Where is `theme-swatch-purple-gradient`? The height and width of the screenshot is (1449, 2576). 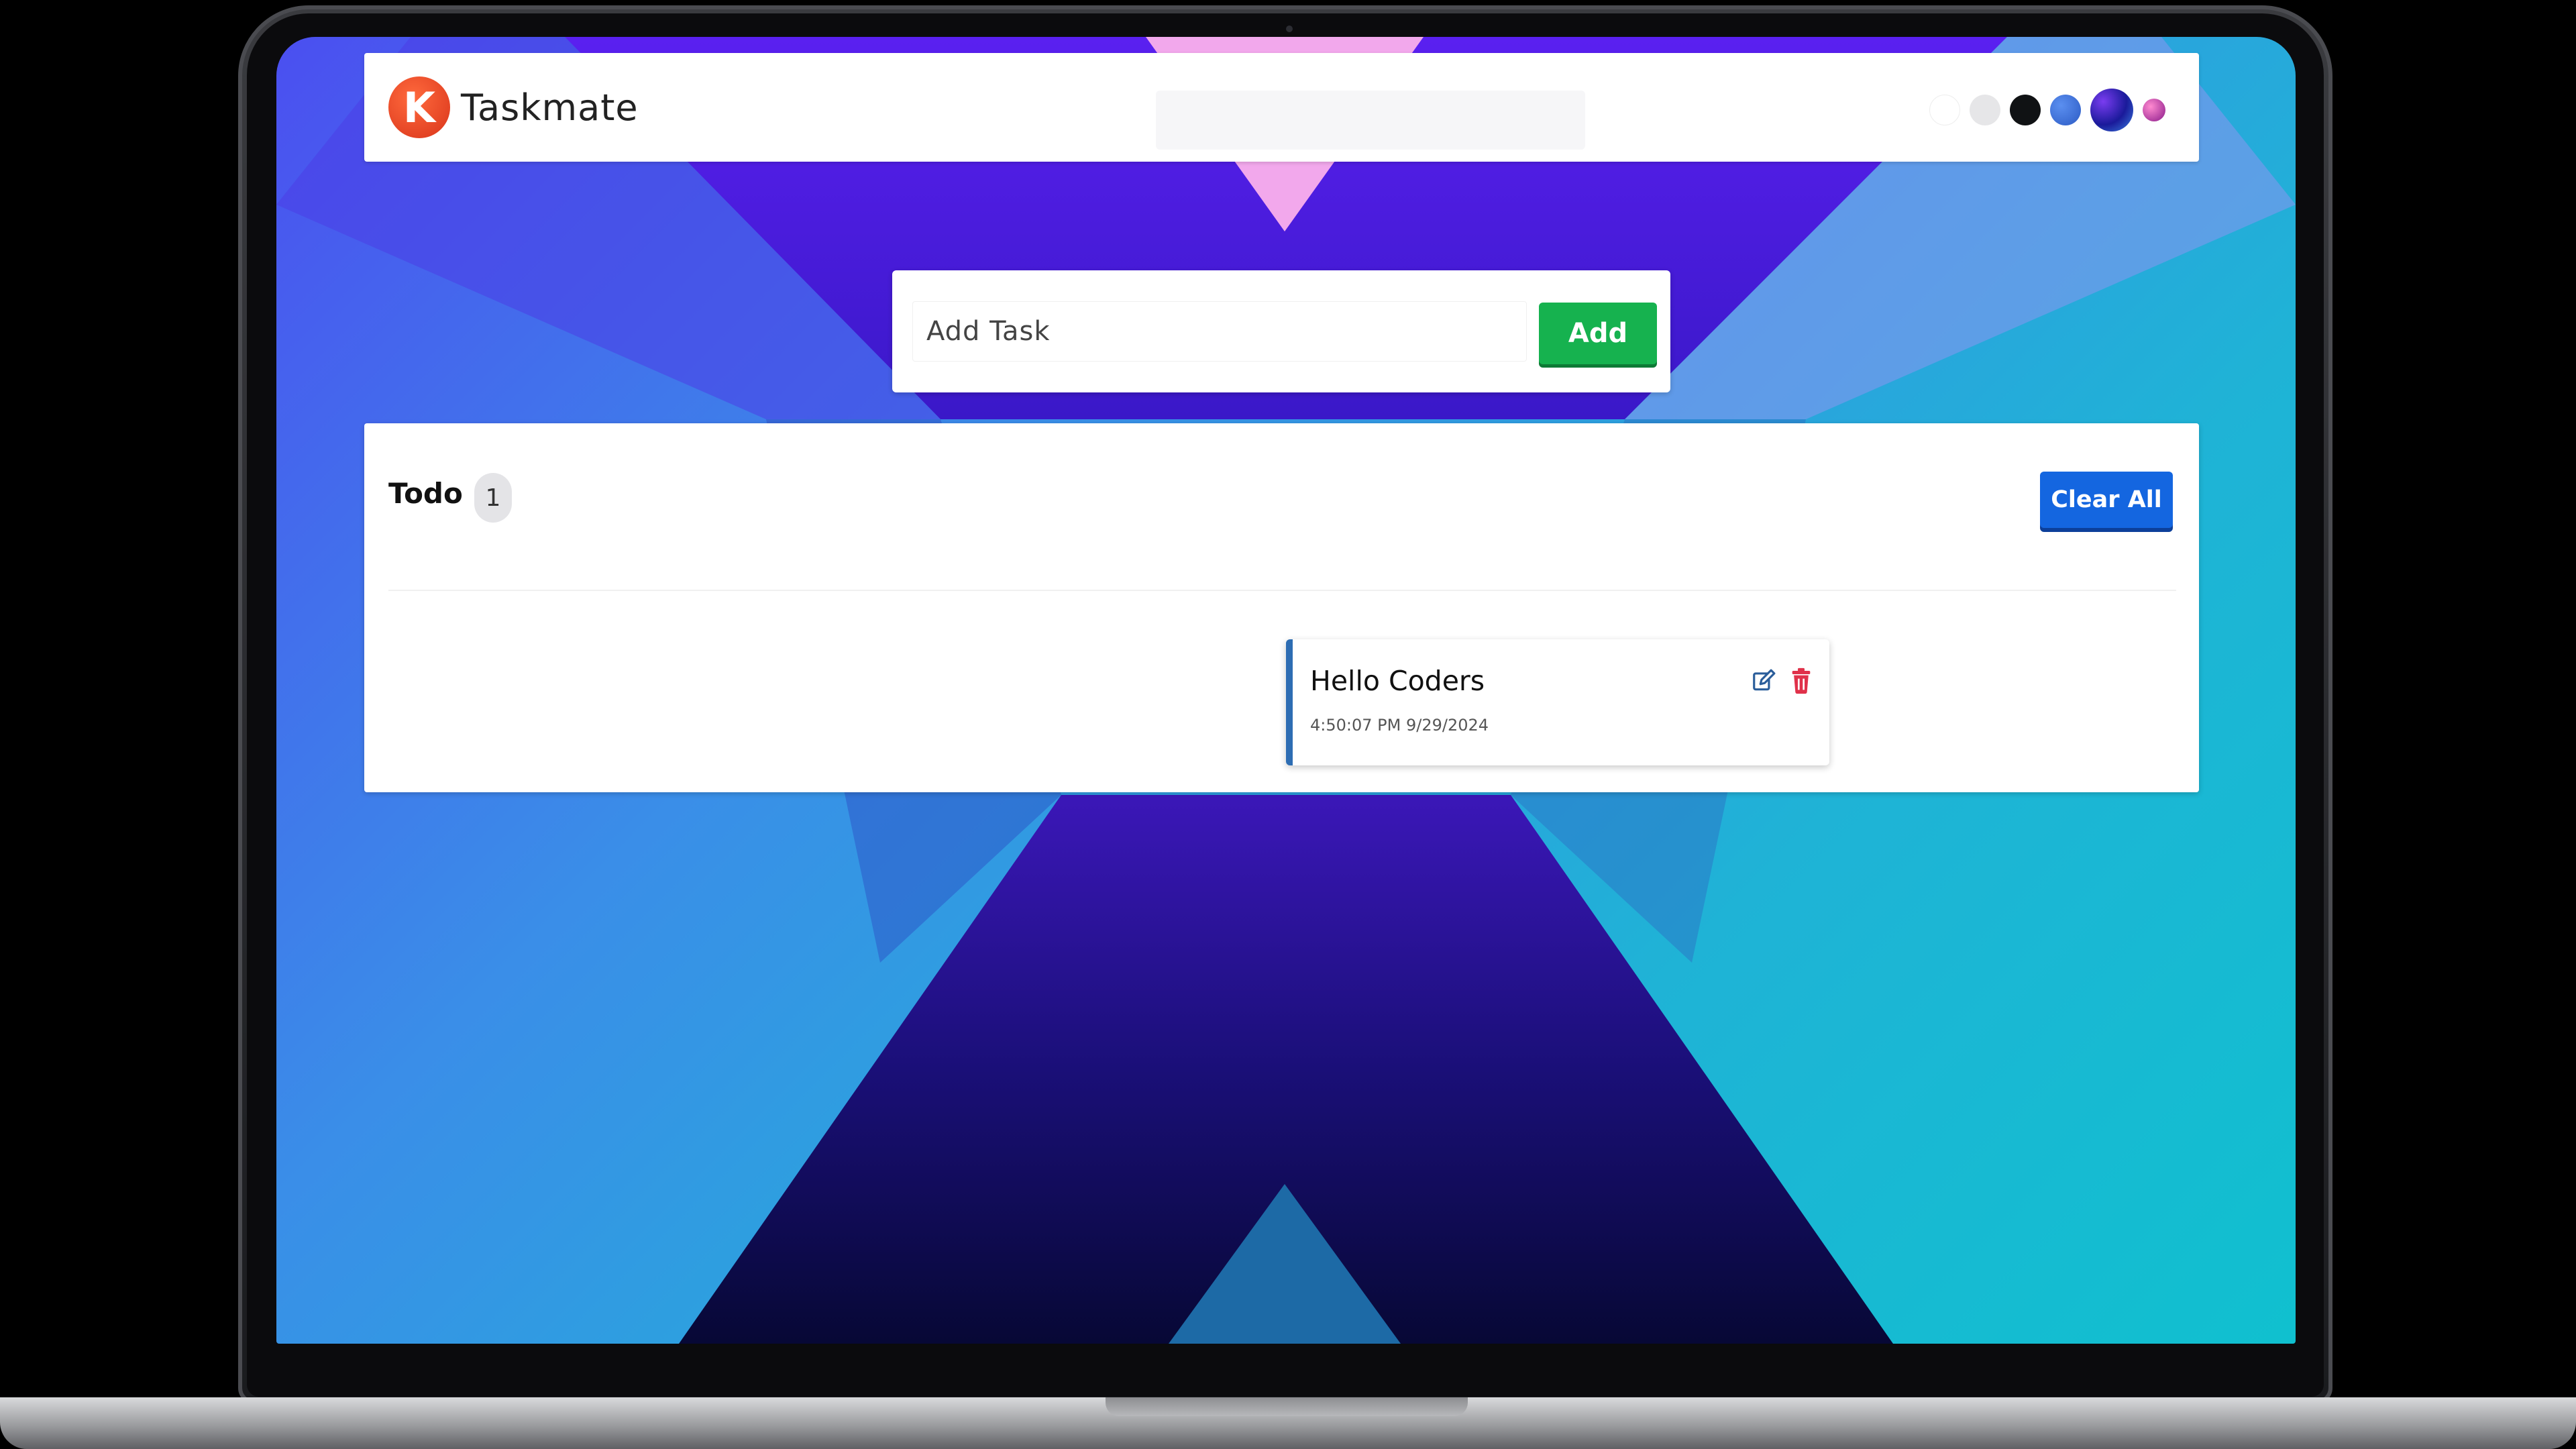 theme-swatch-purple-gradient is located at coordinates (2111, 110).